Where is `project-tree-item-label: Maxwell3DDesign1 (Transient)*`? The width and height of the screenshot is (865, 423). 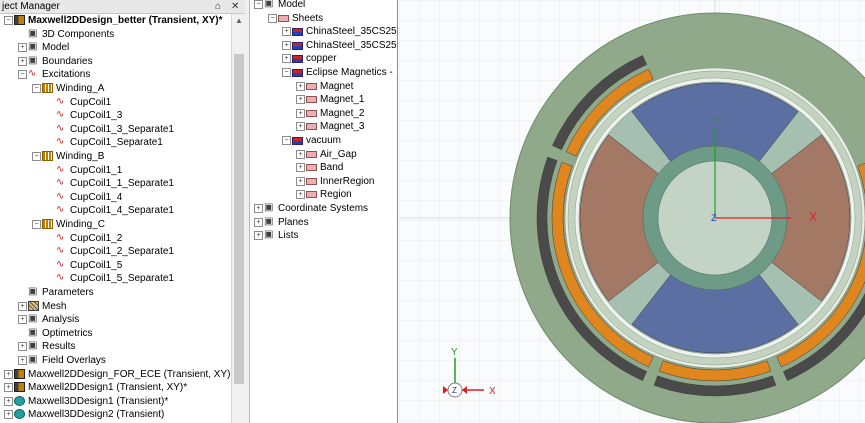 project-tree-item-label: Maxwell3DDesign1 (Transient)* is located at coordinates (98, 401).